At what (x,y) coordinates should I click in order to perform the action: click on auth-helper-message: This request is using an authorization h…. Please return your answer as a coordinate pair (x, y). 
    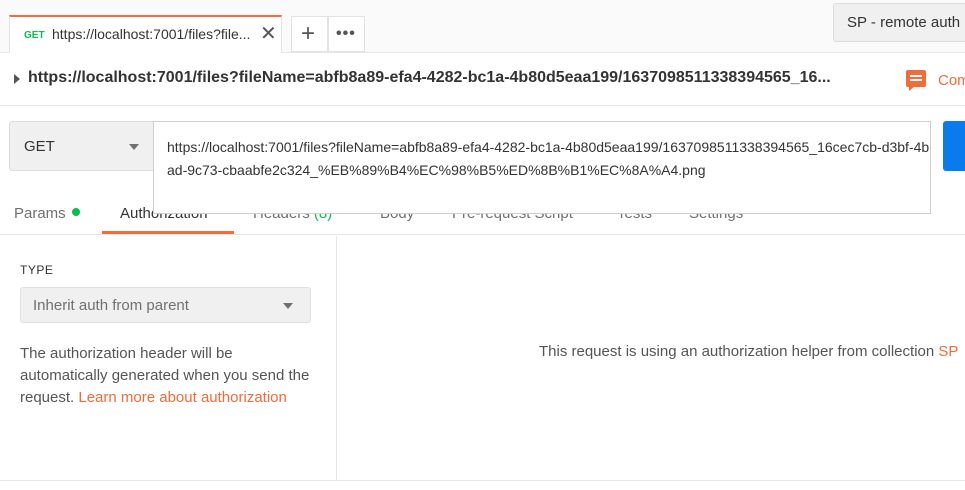
    Looking at the image, I should click on (748, 351).